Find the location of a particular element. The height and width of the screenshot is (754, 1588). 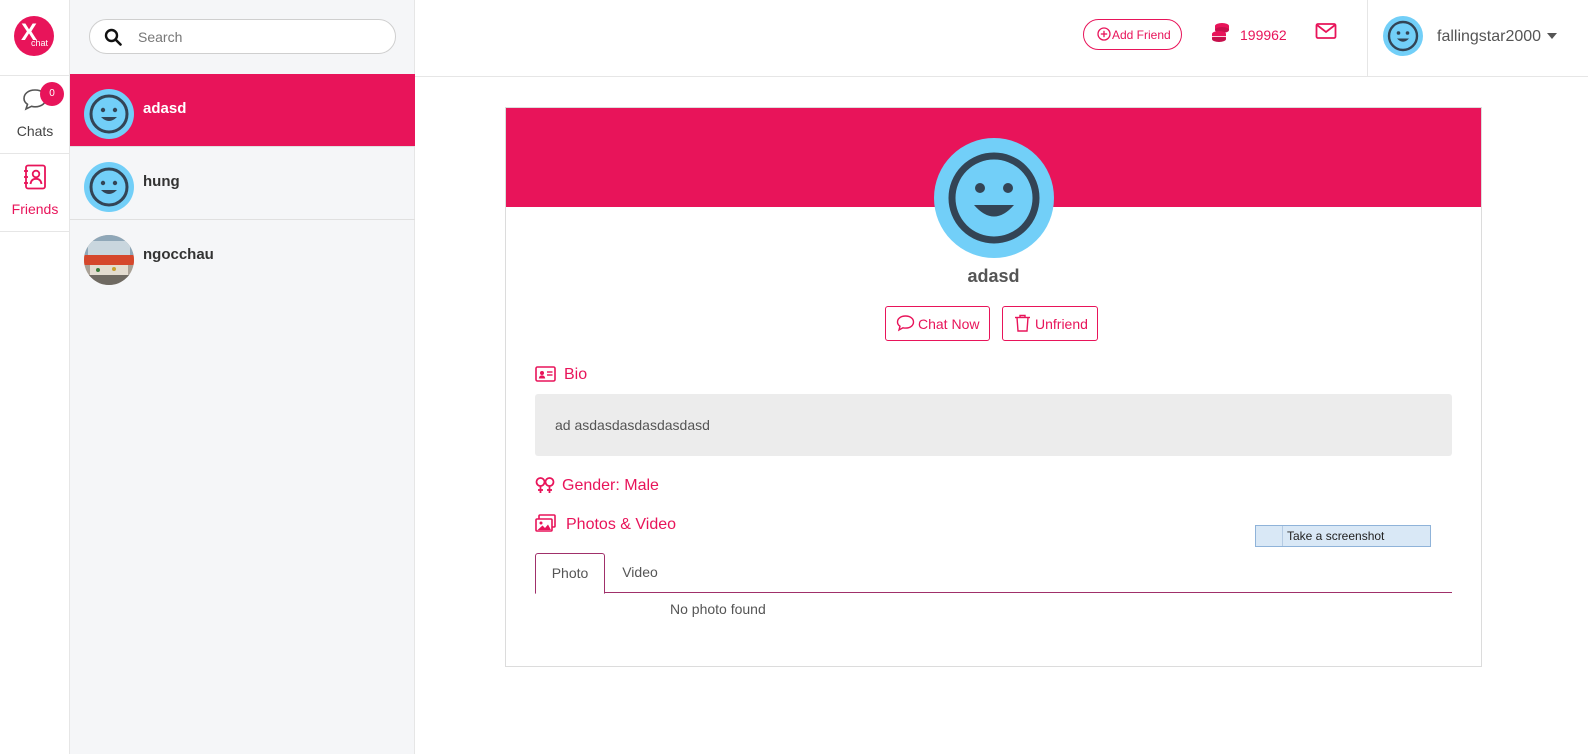

friend-item-ngocchau: ngocchau is located at coordinates (242, 256).